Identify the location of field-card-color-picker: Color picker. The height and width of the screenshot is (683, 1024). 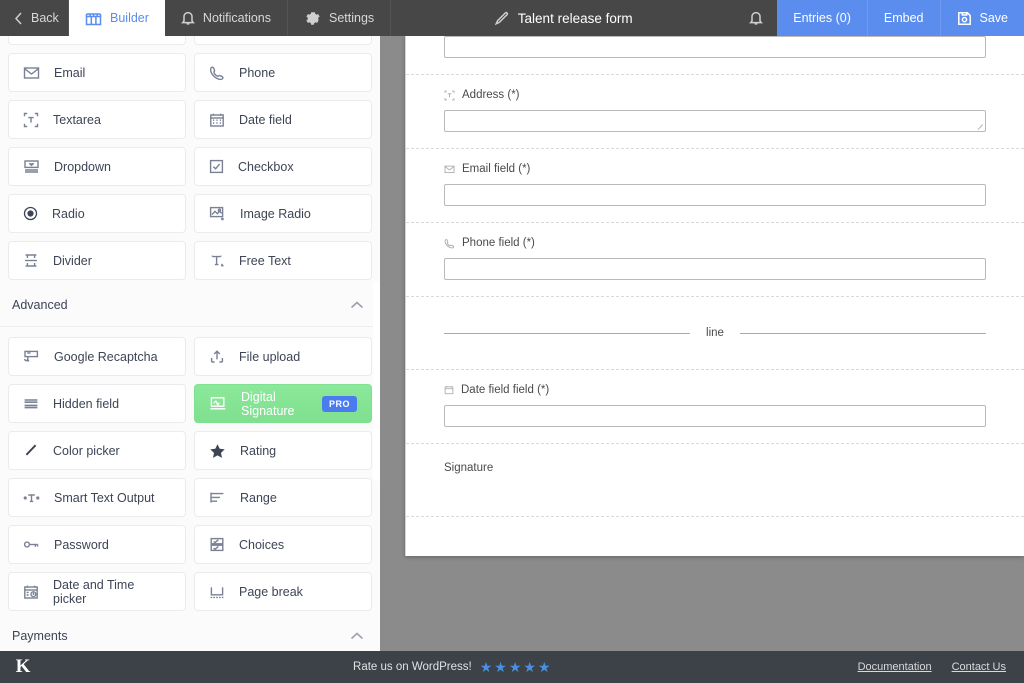
(97, 450).